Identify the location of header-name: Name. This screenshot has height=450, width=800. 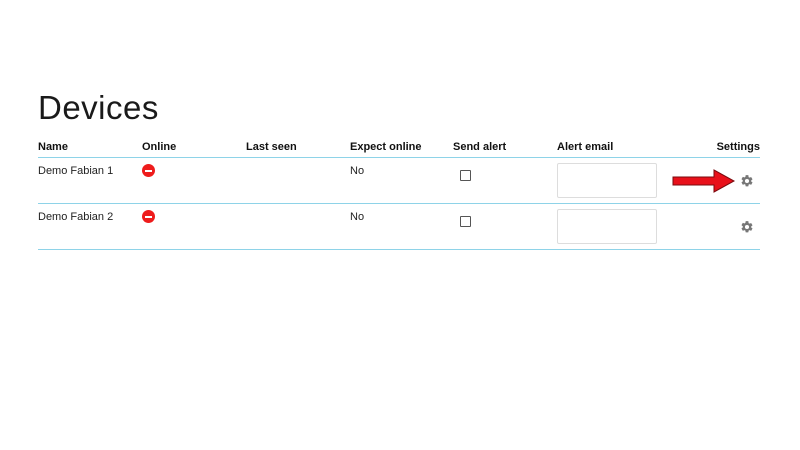
(53, 147).